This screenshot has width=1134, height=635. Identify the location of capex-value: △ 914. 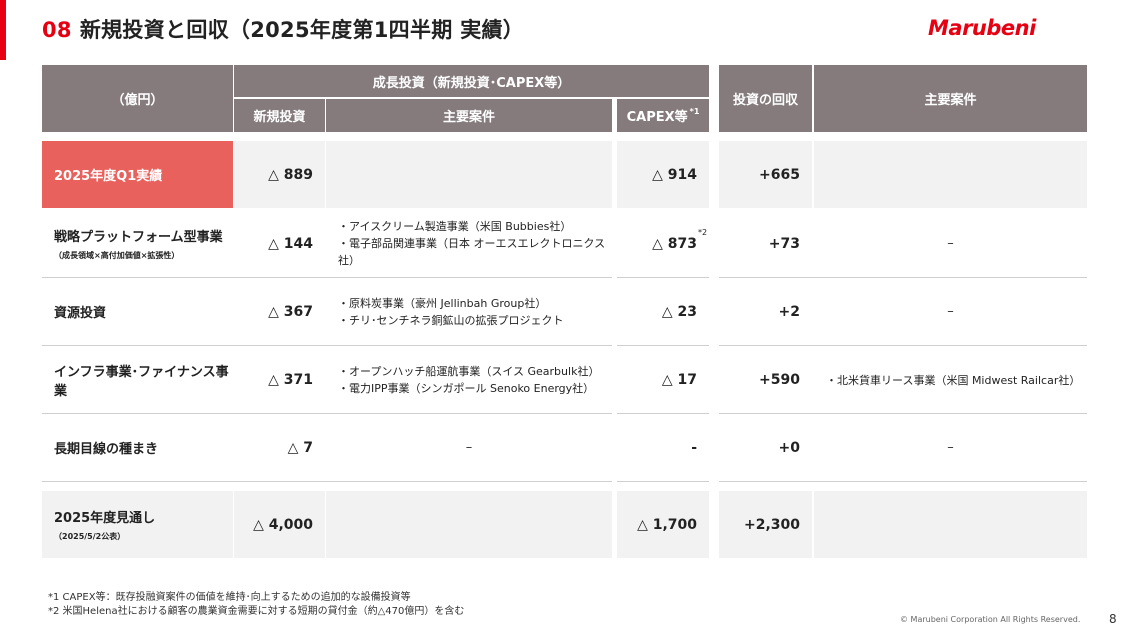
(663, 174).